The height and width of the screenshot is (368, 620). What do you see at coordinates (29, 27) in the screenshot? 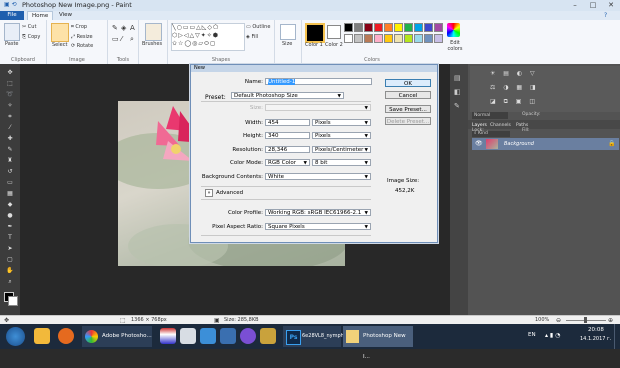
I see `cut-button: ✂ Cut` at bounding box center [29, 27].